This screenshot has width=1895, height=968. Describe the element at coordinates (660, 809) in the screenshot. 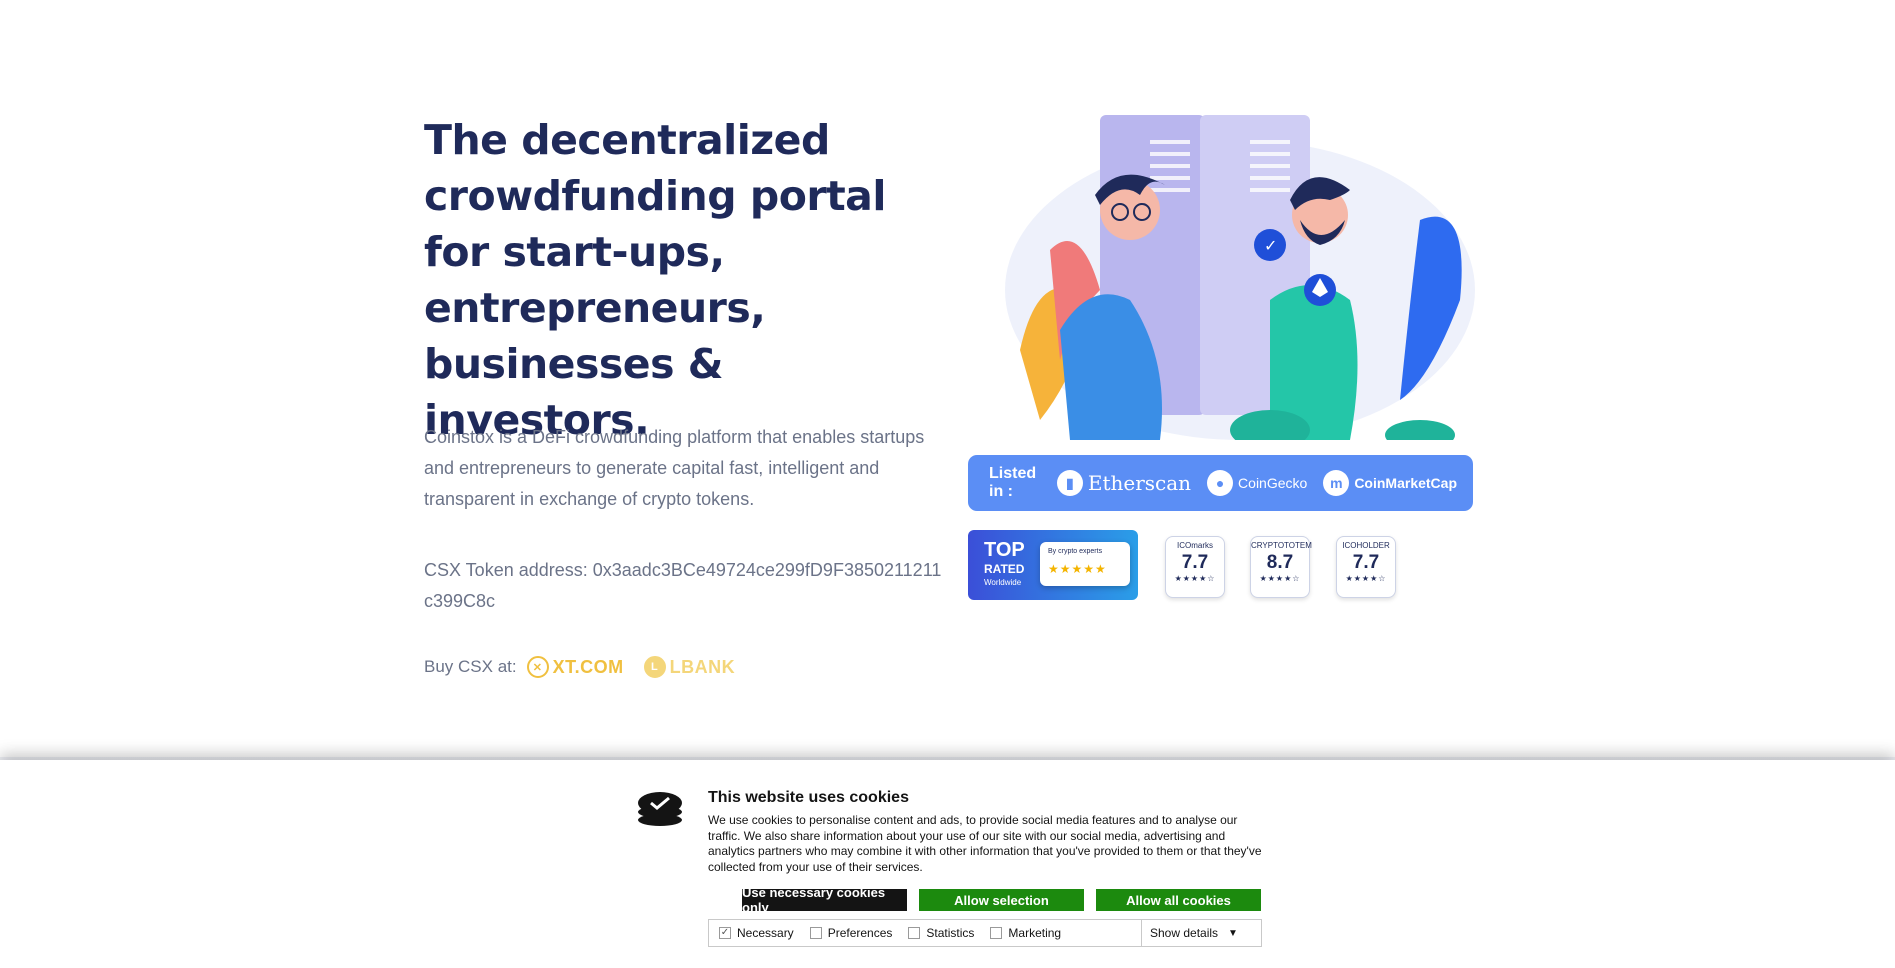

I see `cookiebot-logo-icon` at that location.